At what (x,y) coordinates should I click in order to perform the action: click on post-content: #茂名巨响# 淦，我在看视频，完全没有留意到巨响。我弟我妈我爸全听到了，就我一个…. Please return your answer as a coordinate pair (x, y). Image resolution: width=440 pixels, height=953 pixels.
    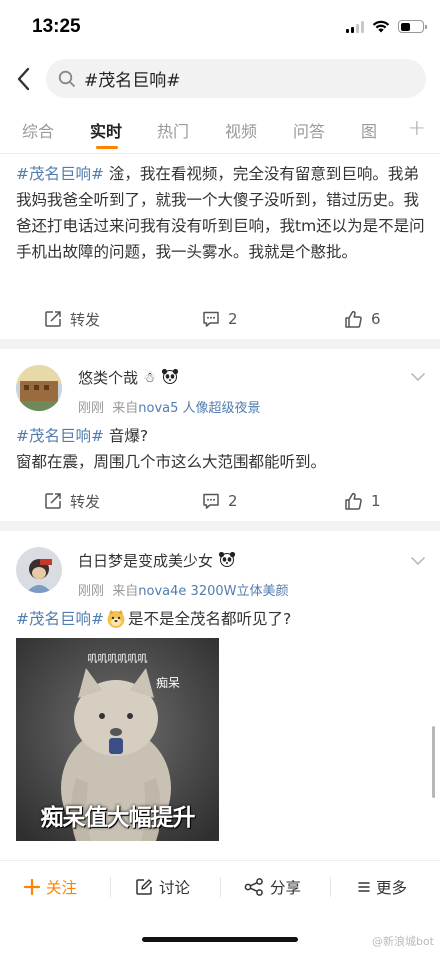
    Looking at the image, I should click on (221, 213).